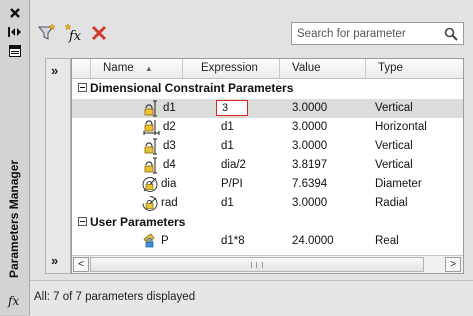 Image resolution: width=473 pixels, height=316 pixels. I want to click on new-user-parameter-icon: fx, so click(74, 33).